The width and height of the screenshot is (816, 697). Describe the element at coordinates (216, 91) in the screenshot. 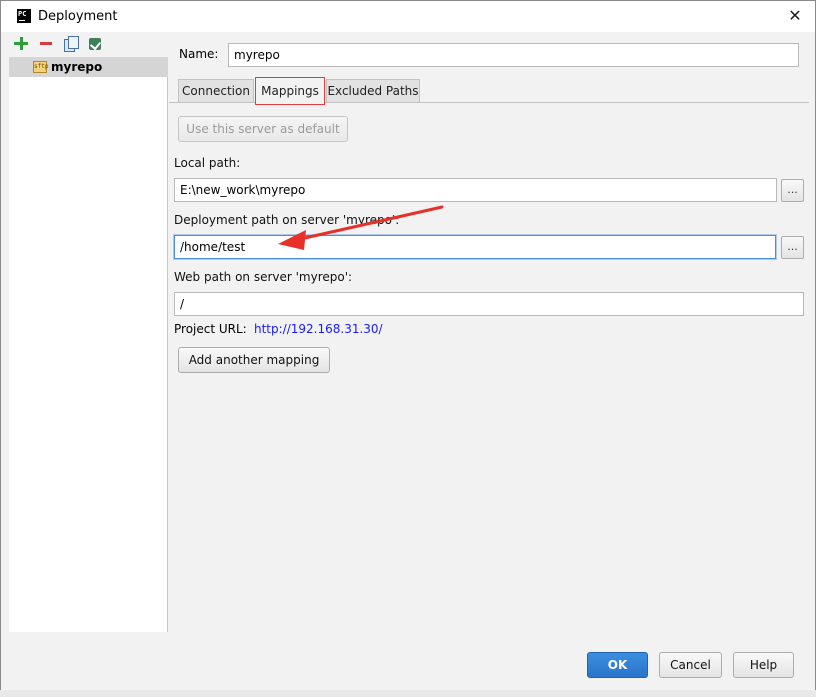

I see `tab-connection: Connection` at that location.